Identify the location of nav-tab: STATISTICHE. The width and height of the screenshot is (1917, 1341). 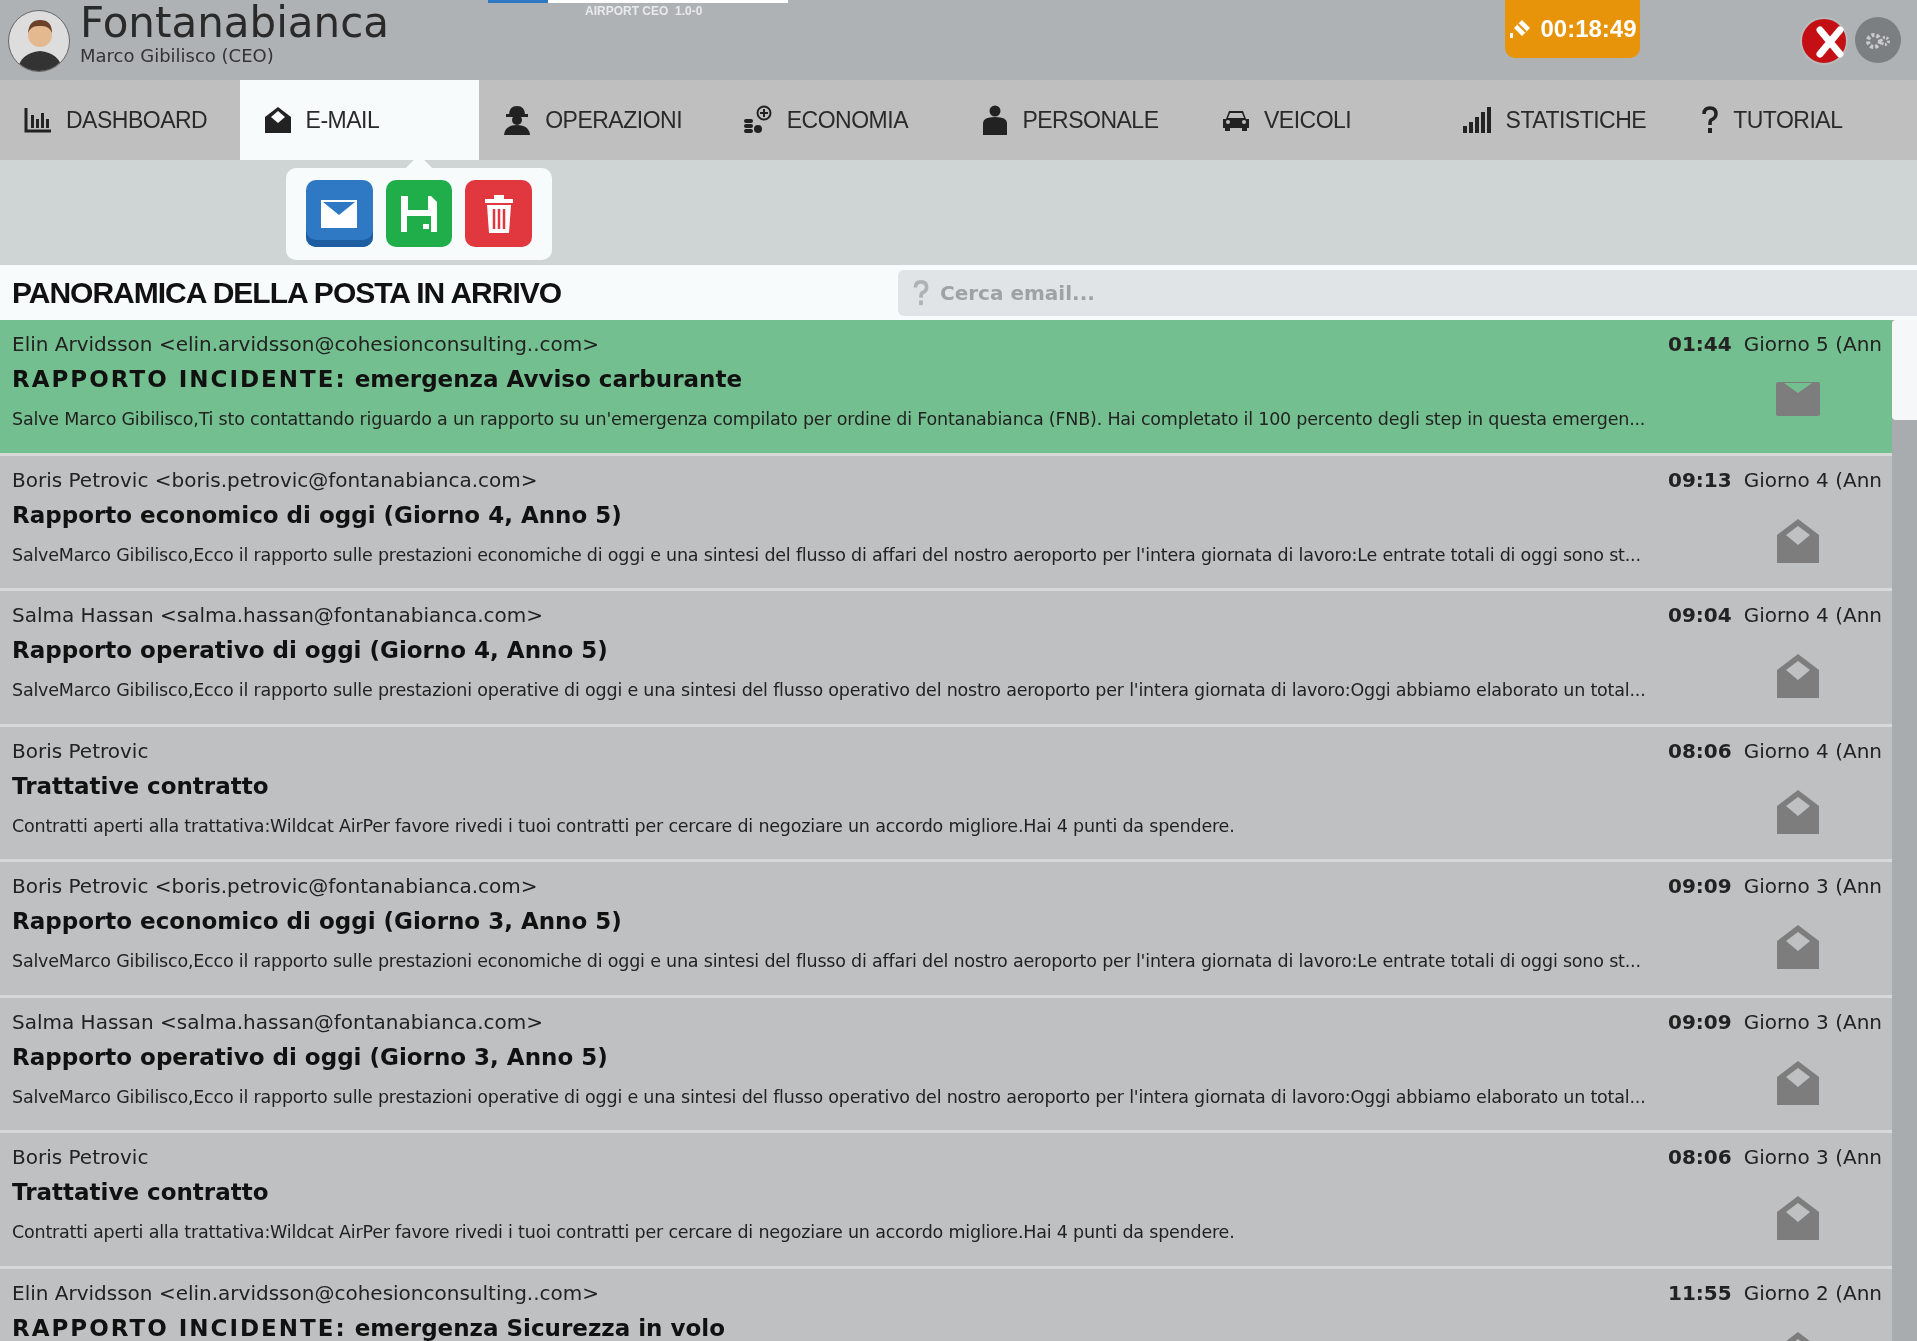
(1557, 120).